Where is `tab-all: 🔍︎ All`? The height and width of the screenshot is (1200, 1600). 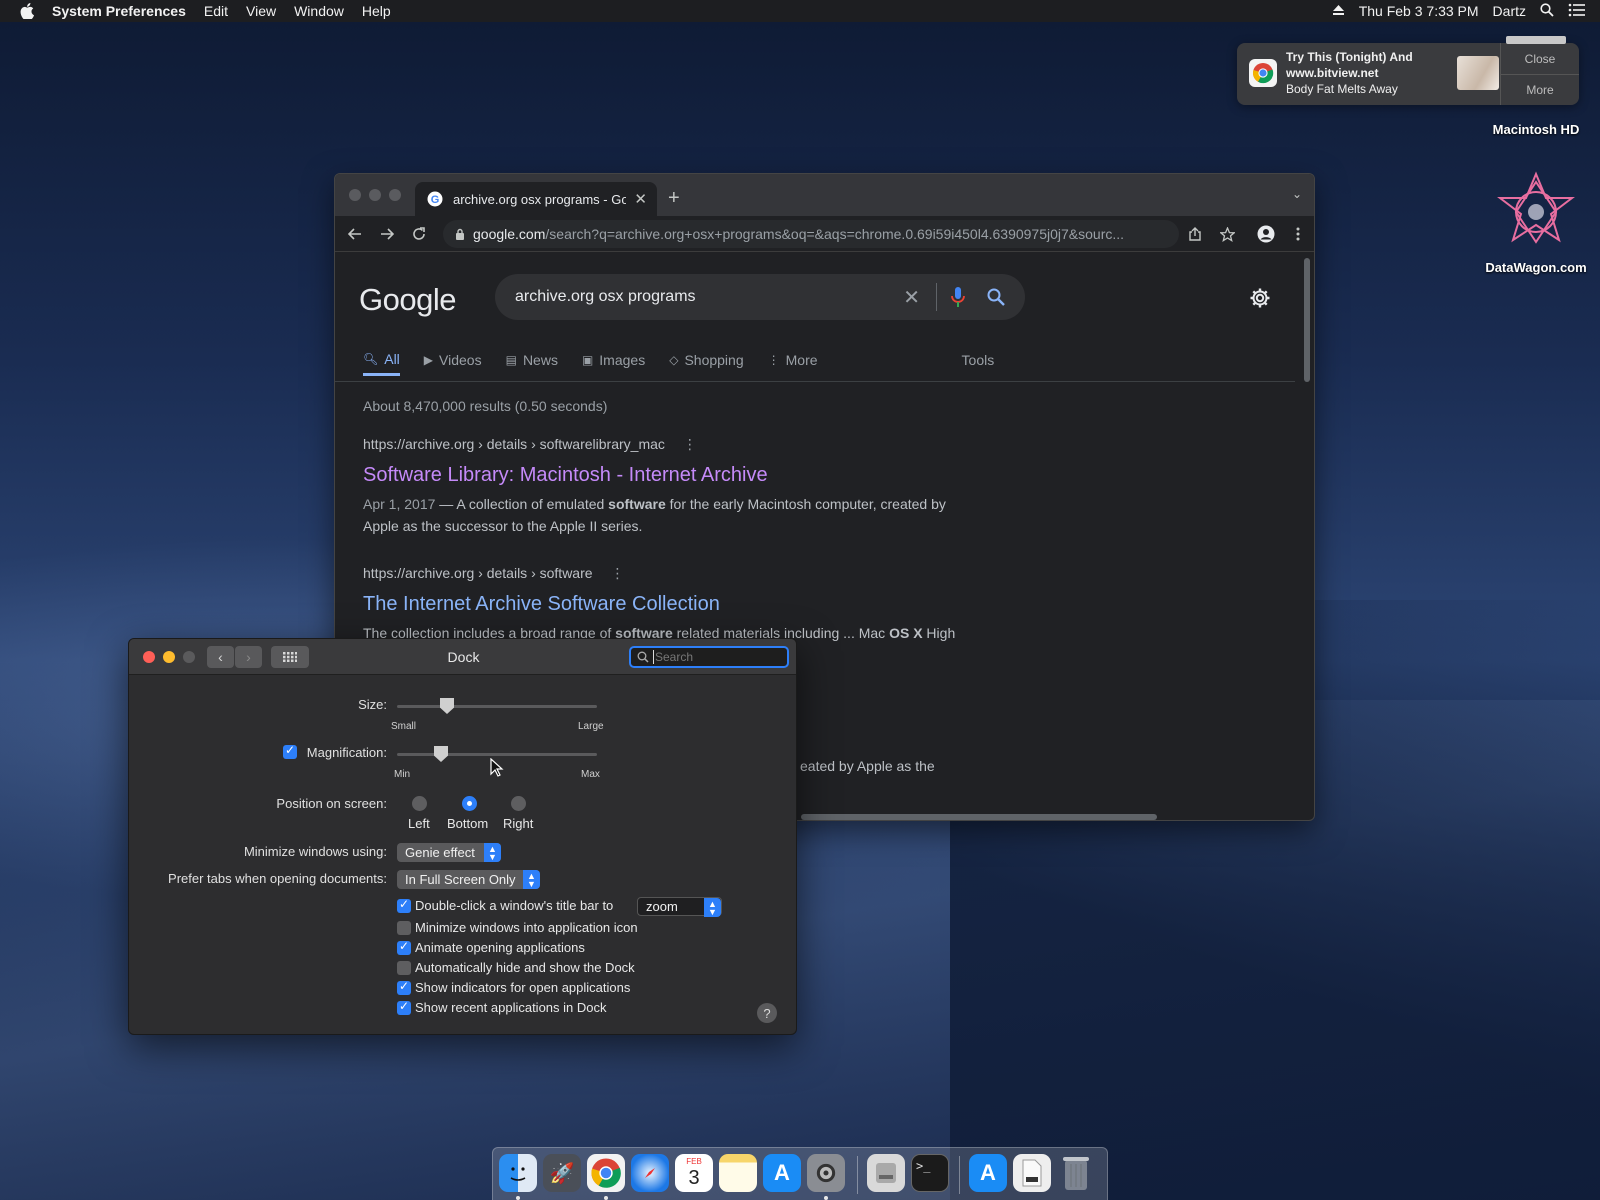
tab-all: 🔍︎ All is located at coordinates (381, 360).